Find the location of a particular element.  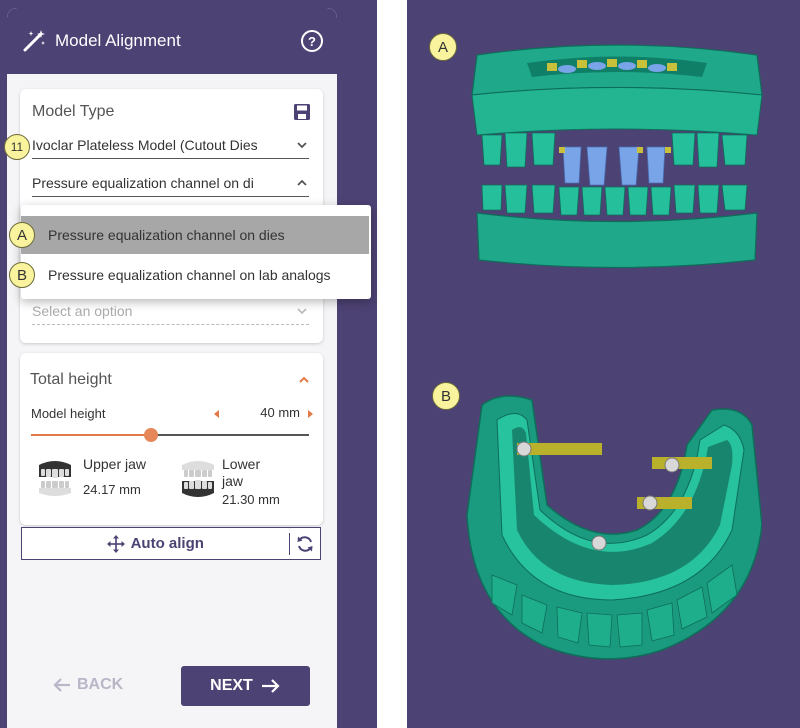

back-button: BACK is located at coordinates (88, 685).